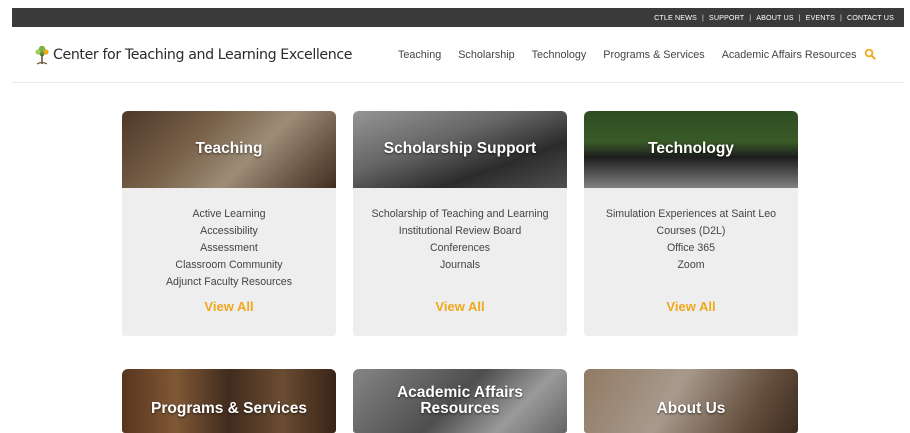 This screenshot has width=910, height=433. Describe the element at coordinates (726, 17) in the screenshot. I see `utility-link-support: SUPPORT` at that location.